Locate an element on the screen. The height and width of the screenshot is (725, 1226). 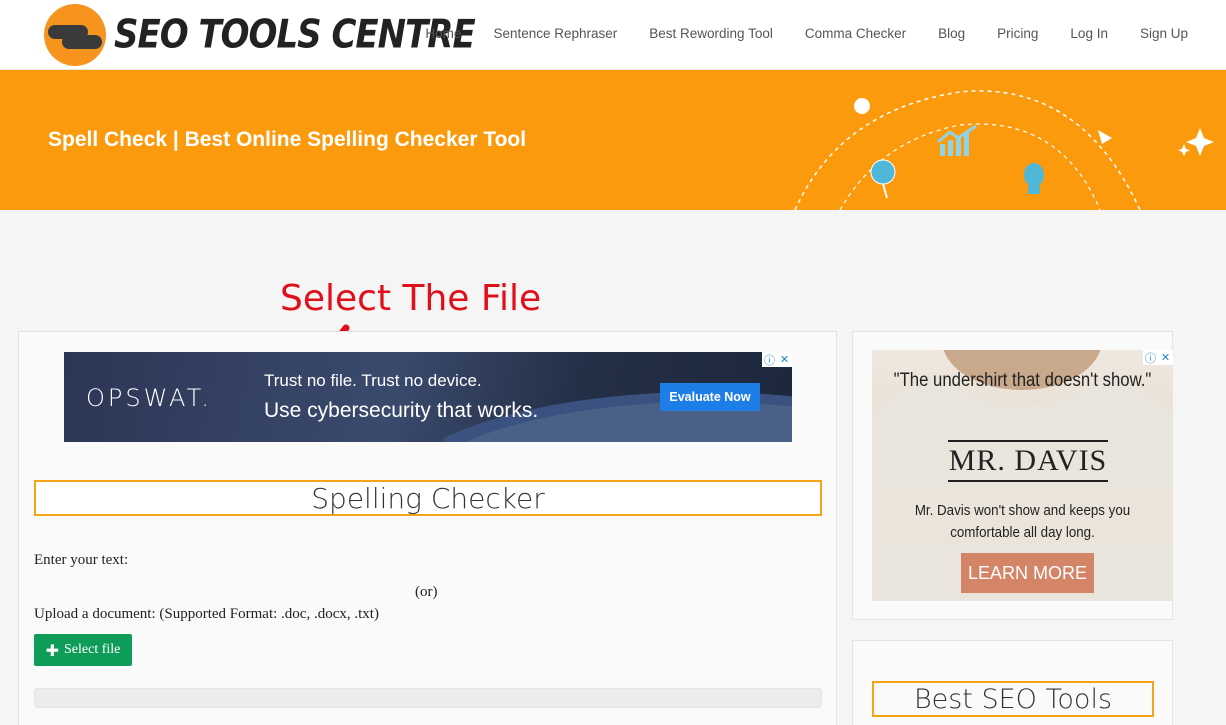
ad-description-line-1: Mr. Davis won't show and keeps you is located at coordinates (1022, 511).